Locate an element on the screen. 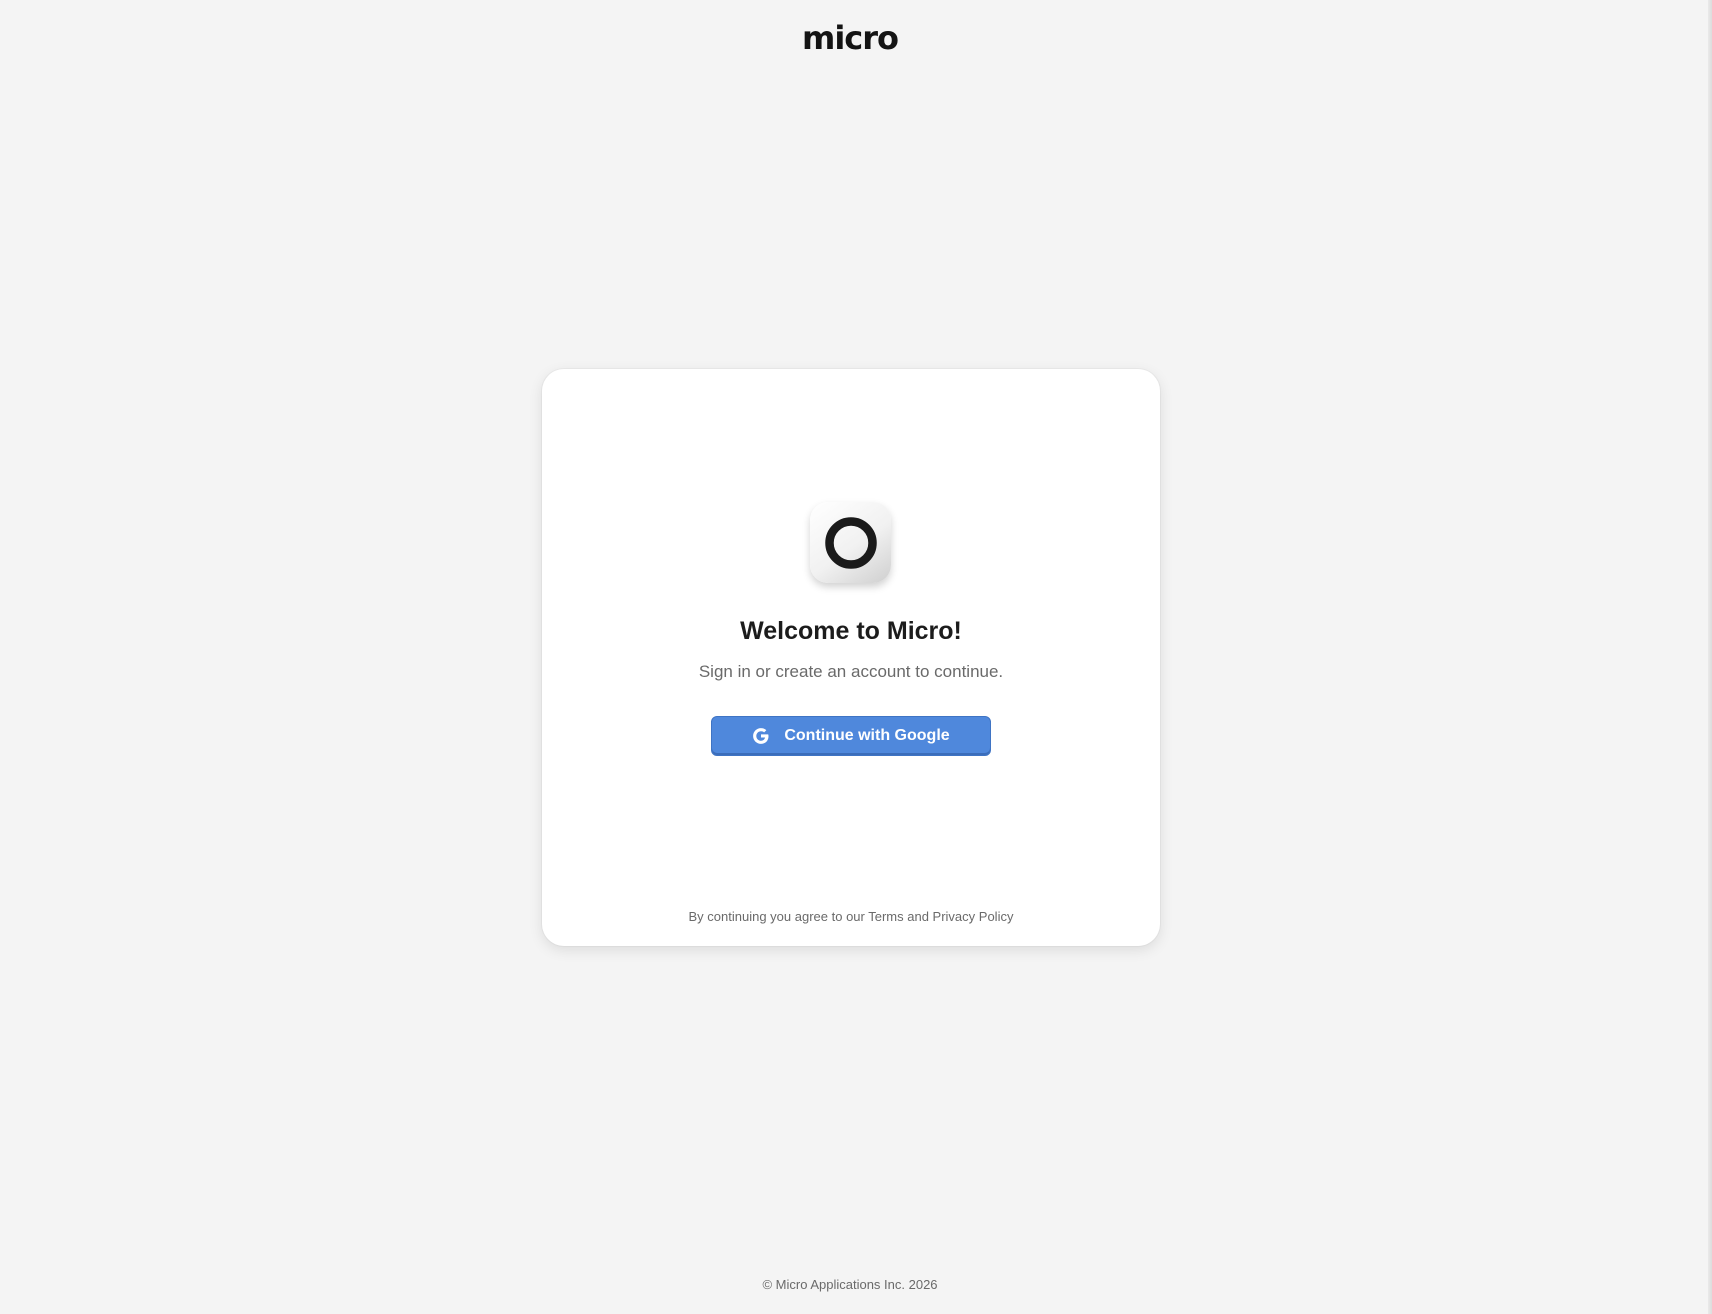 Image resolution: width=1712 pixels, height=1314 pixels. micro-logo: micro is located at coordinates (850, 38).